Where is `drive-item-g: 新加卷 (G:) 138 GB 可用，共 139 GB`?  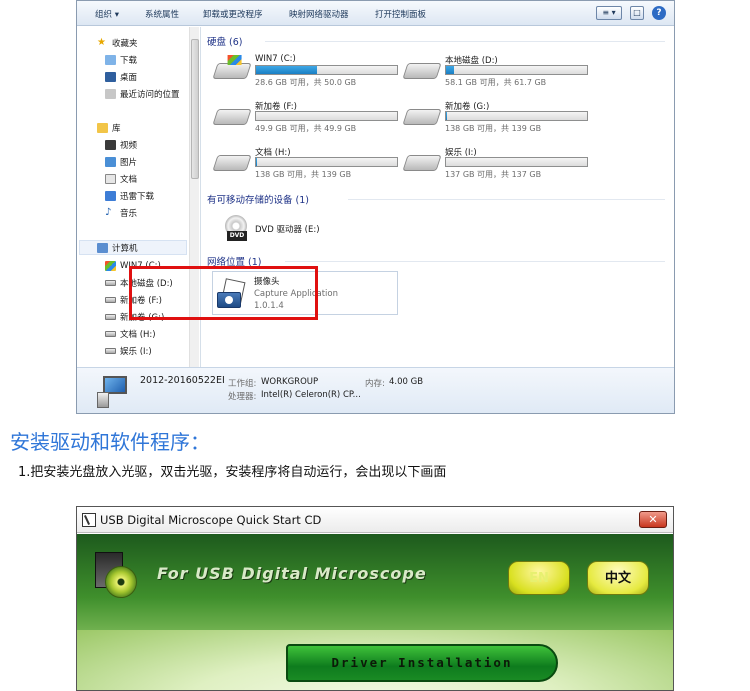
drive-item-g: 新加卷 (G:) 138 GB 可用，共 139 GB is located at coordinates (498, 118).